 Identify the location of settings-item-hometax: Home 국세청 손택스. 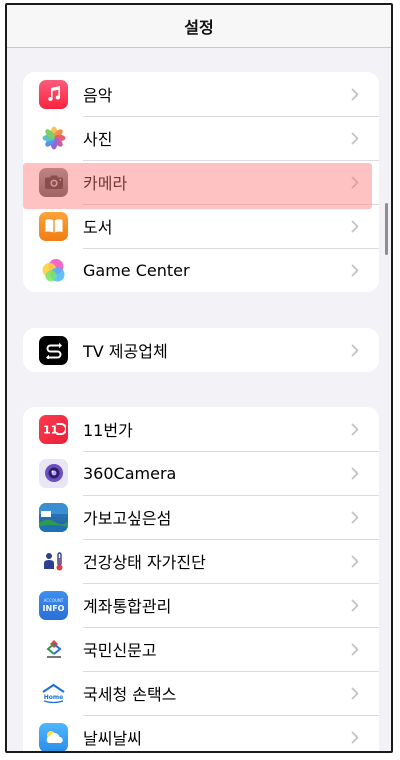
(201, 693).